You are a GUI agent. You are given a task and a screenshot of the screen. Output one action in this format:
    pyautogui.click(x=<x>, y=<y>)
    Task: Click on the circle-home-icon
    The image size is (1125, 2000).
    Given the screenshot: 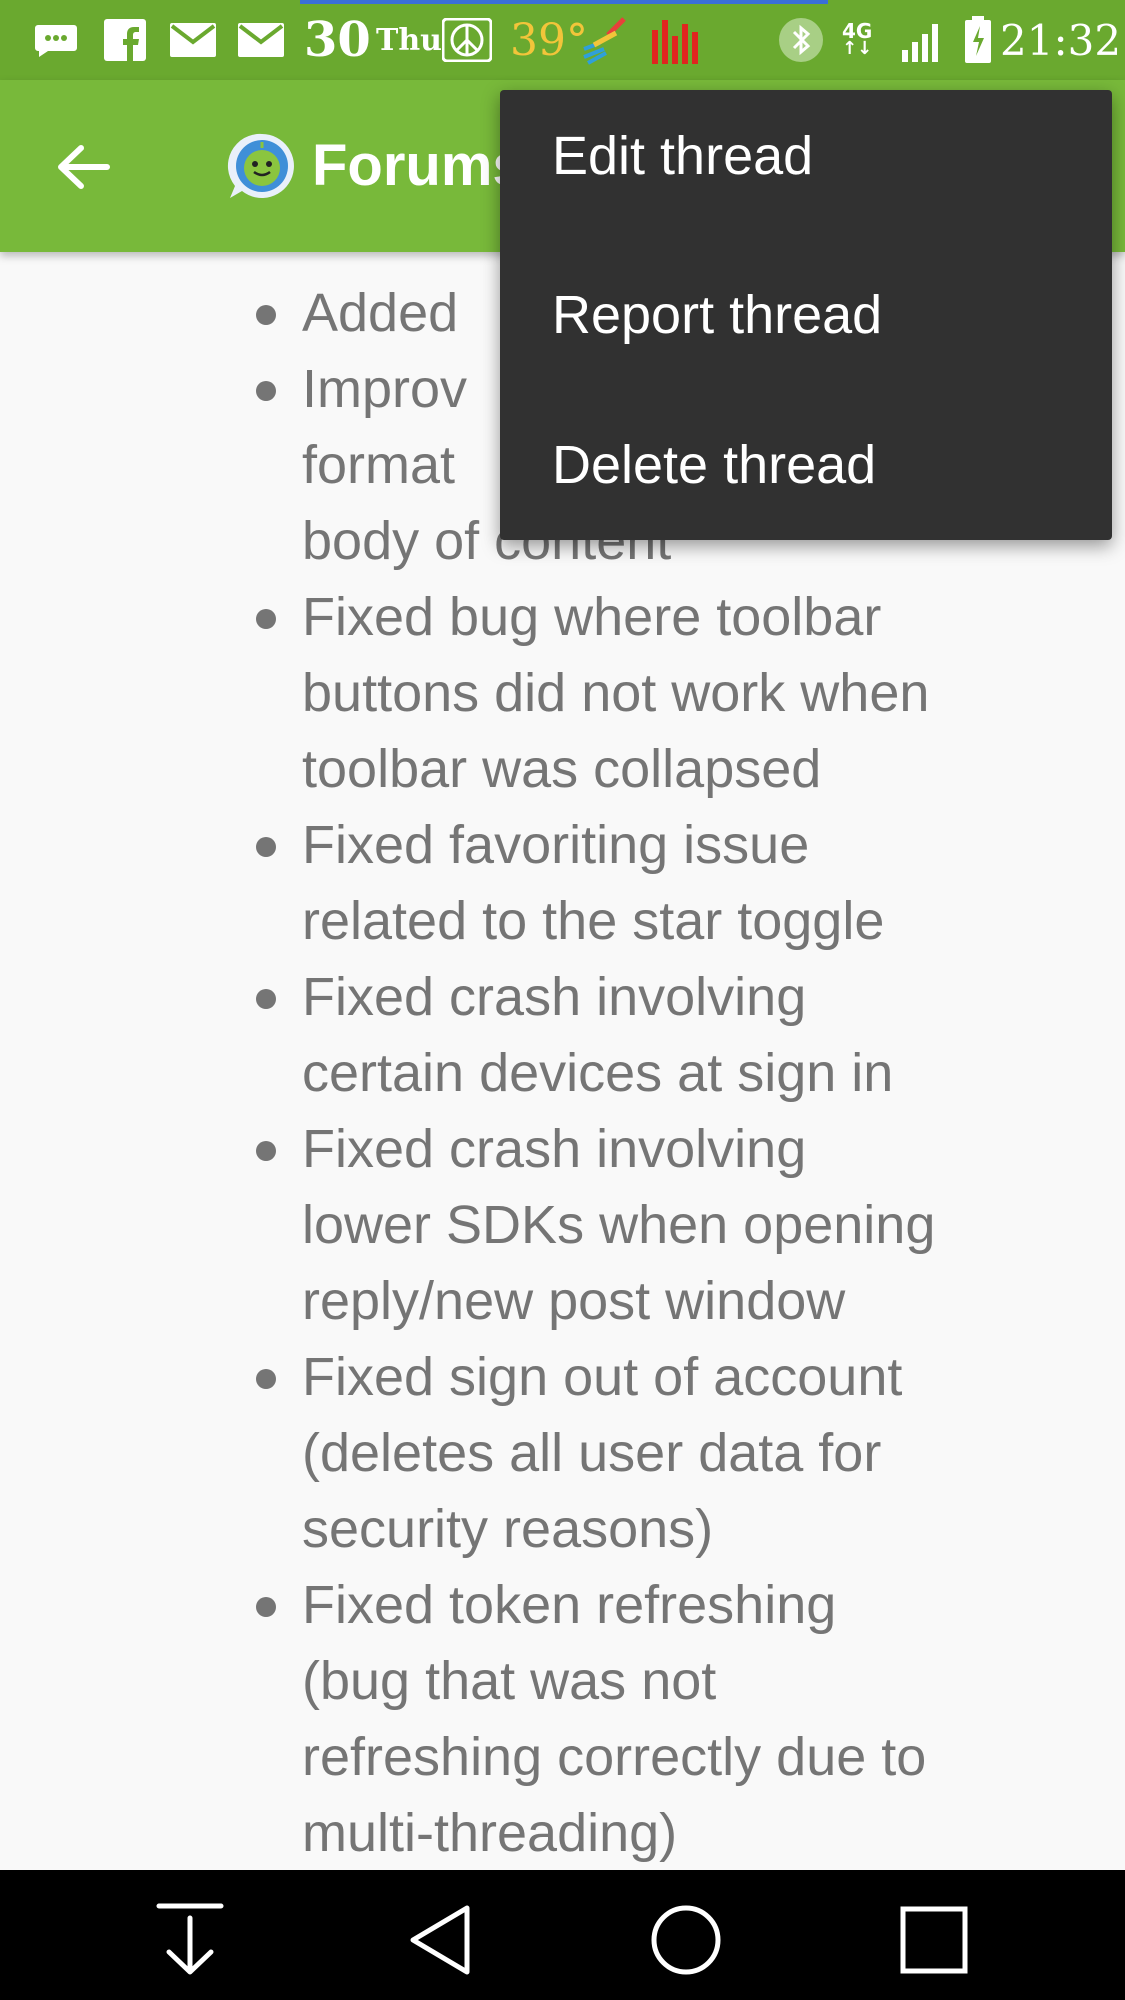 What is the action you would take?
    pyautogui.click(x=686, y=1940)
    